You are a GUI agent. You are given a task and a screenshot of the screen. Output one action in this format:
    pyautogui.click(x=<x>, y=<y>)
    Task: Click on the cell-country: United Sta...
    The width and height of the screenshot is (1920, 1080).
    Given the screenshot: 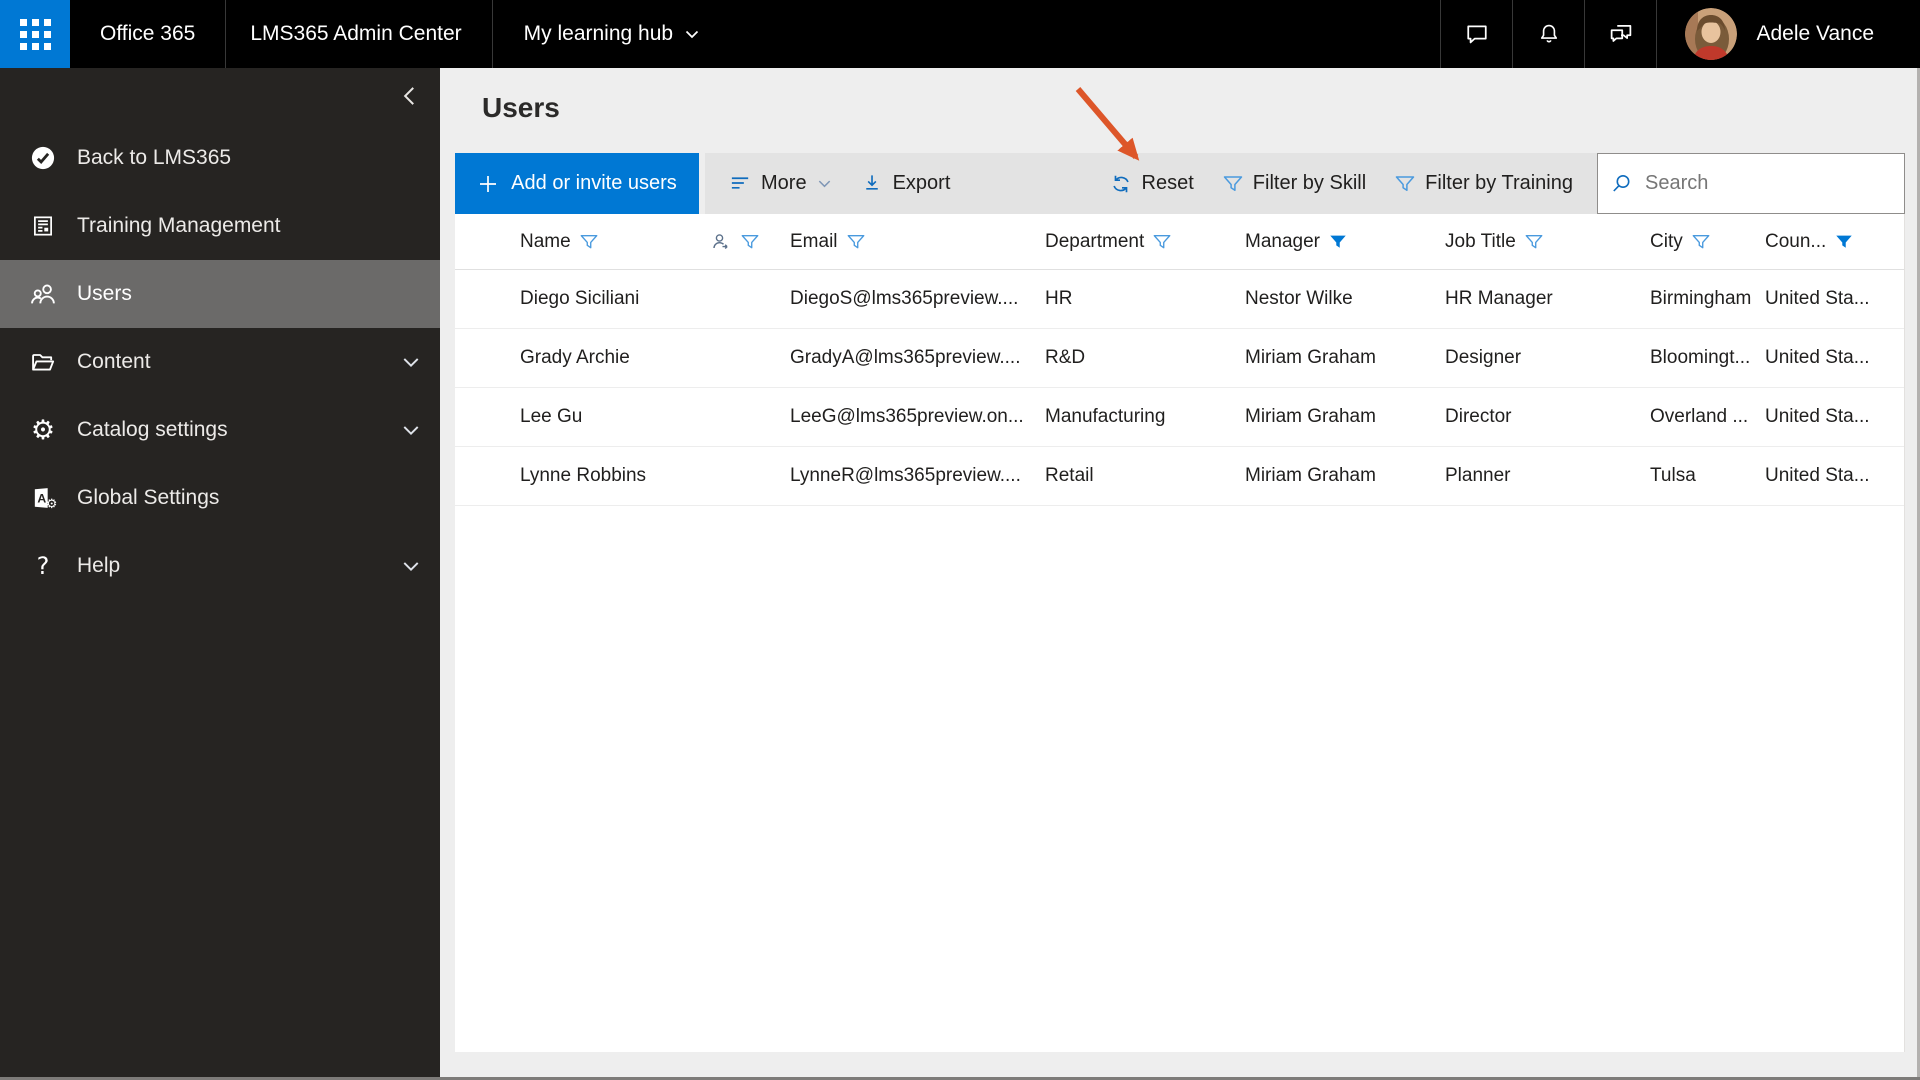 What is the action you would take?
    pyautogui.click(x=1817, y=475)
    